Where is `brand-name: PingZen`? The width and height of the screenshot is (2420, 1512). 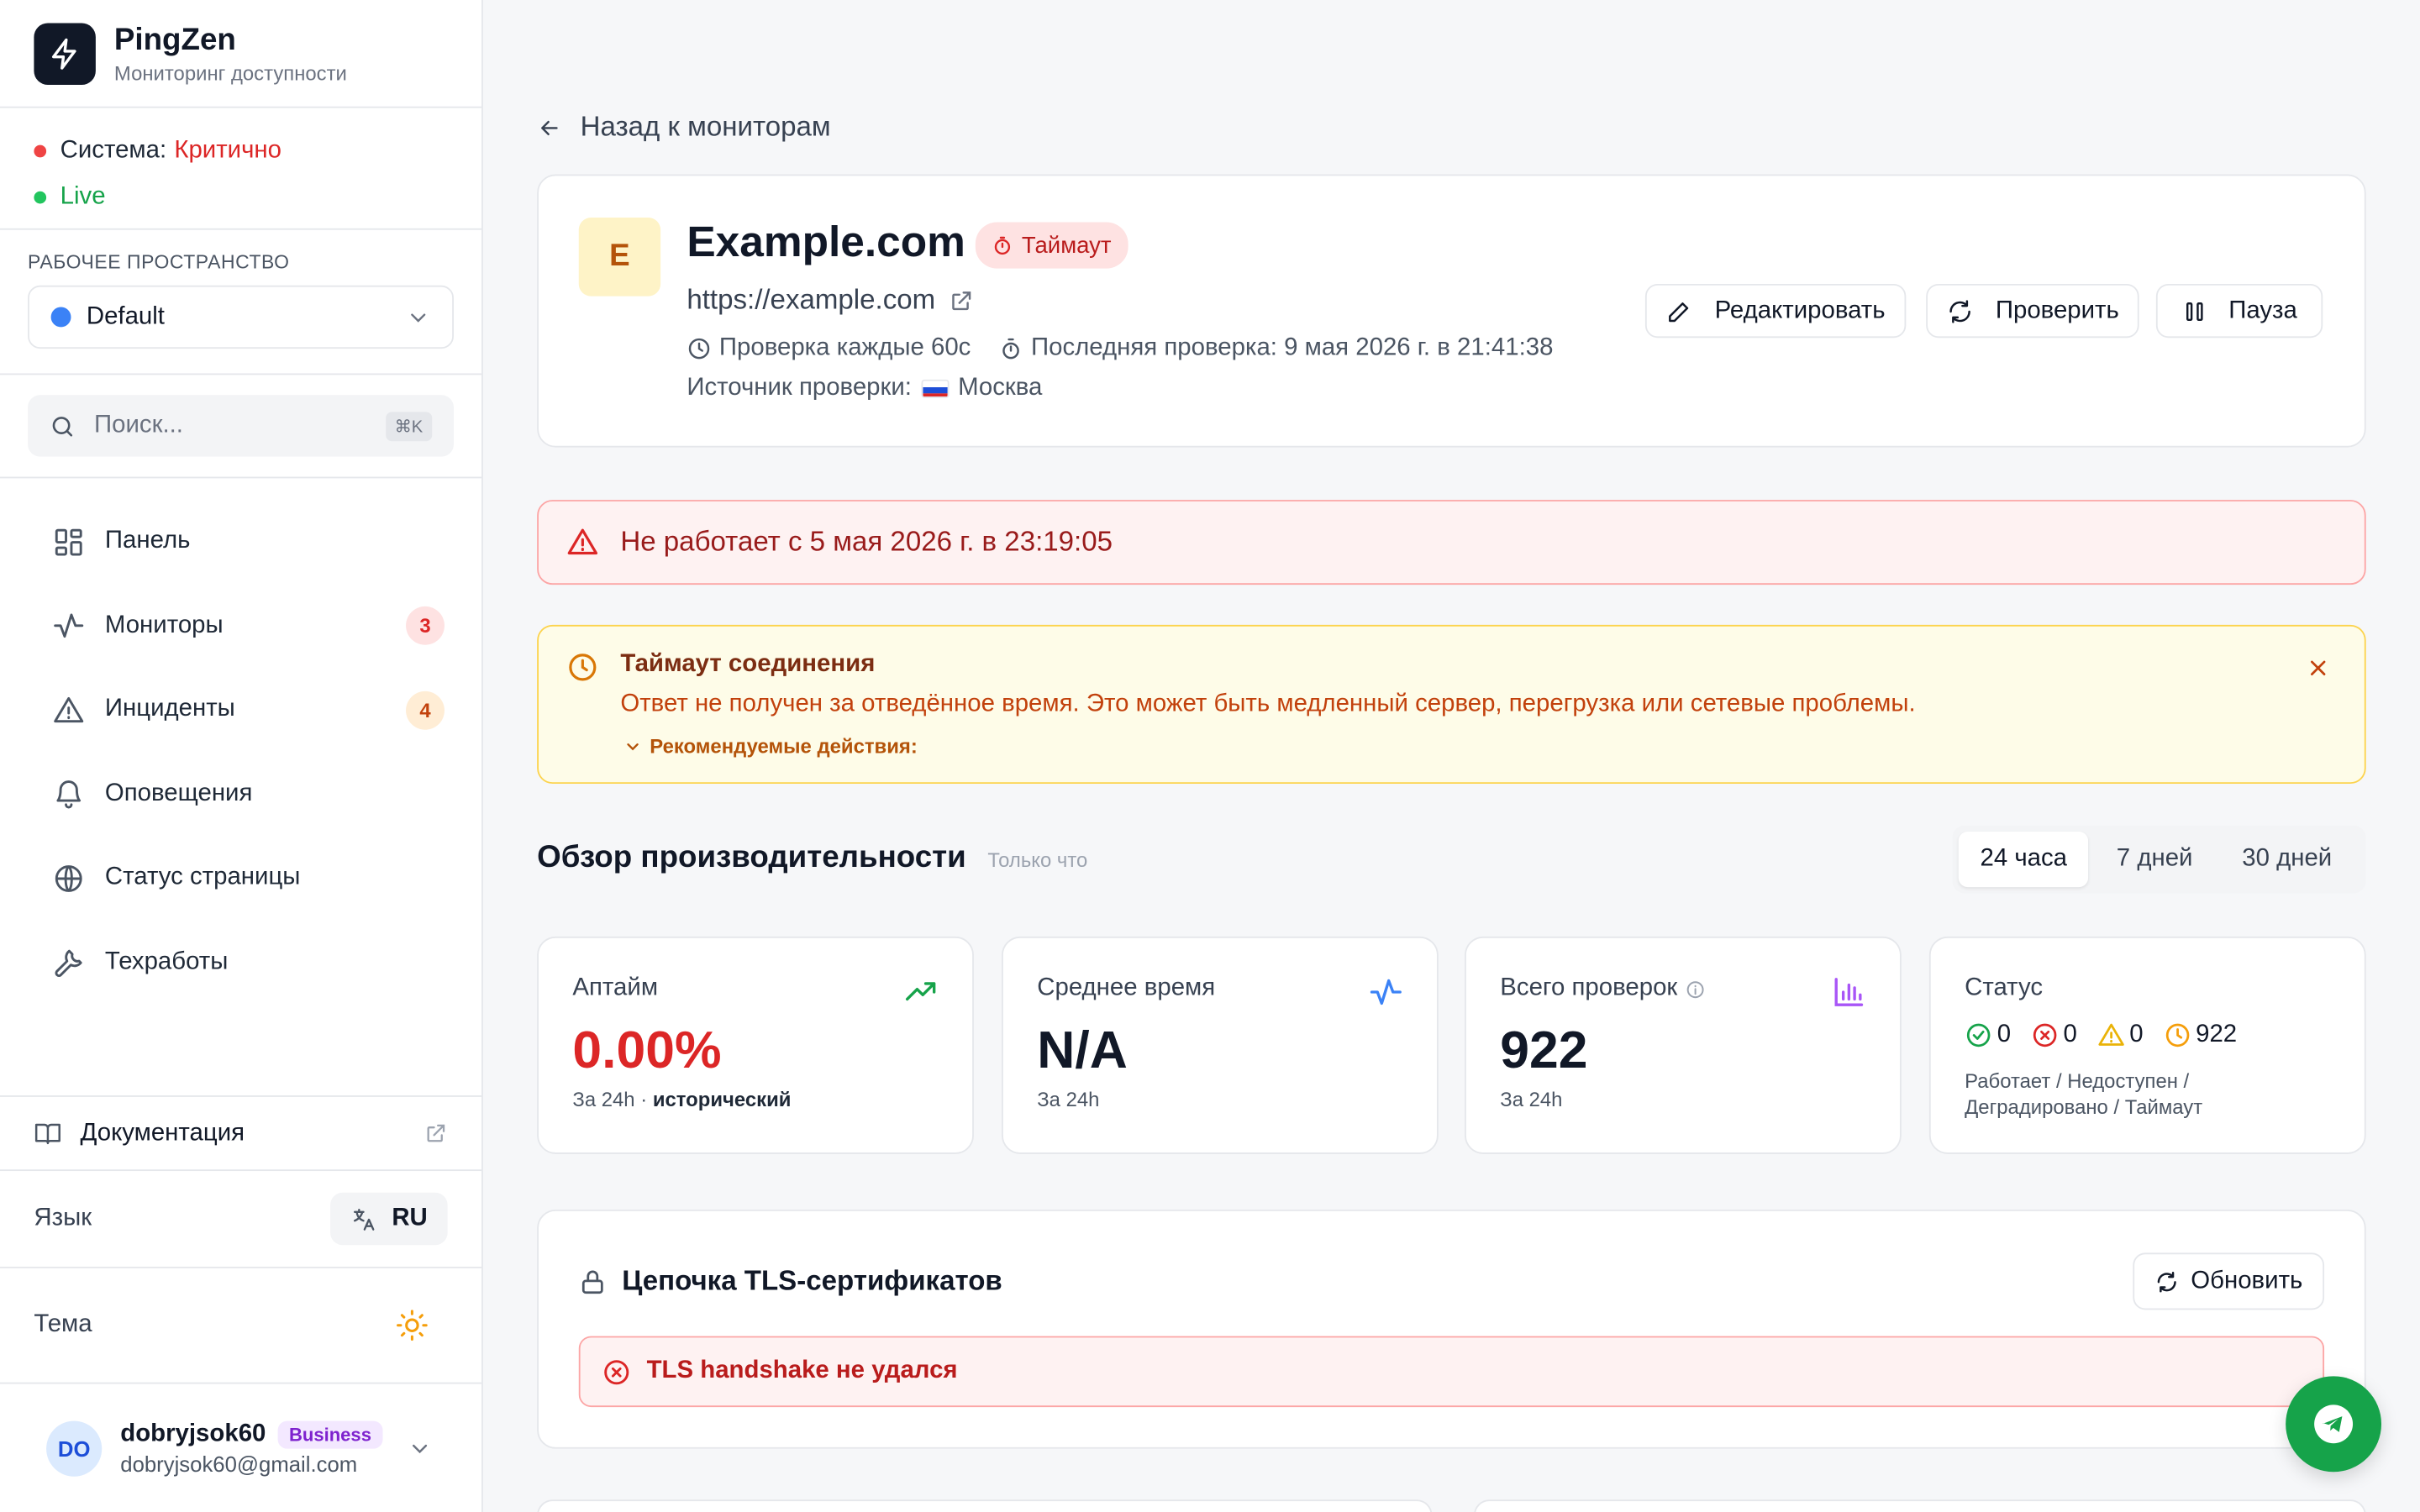 brand-name: PingZen is located at coordinates (174, 39).